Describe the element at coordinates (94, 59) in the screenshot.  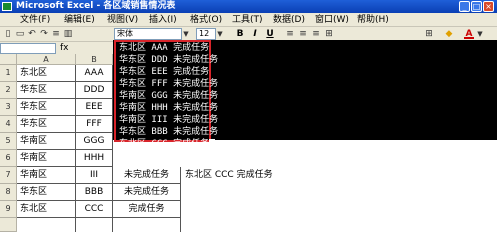
I see `column-header-b: B` at that location.